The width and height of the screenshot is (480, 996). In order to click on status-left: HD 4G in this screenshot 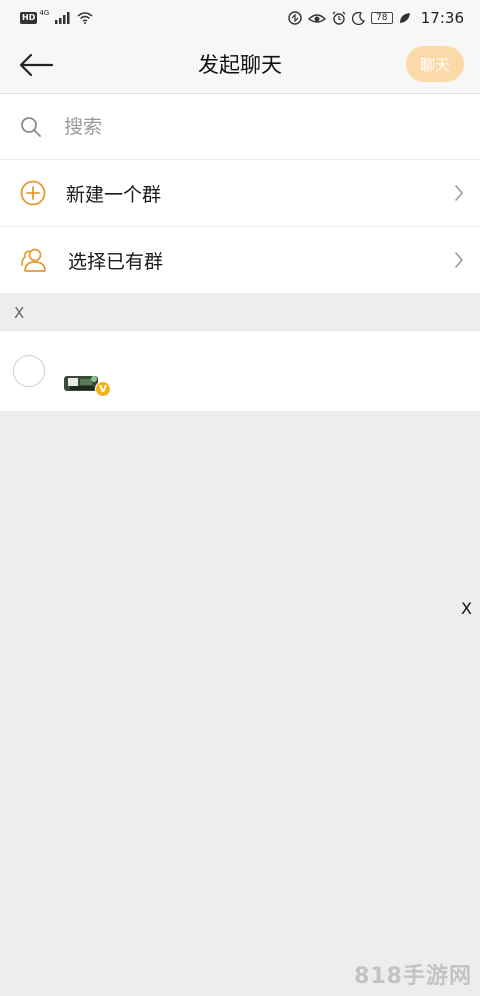, I will do `click(56, 16)`.